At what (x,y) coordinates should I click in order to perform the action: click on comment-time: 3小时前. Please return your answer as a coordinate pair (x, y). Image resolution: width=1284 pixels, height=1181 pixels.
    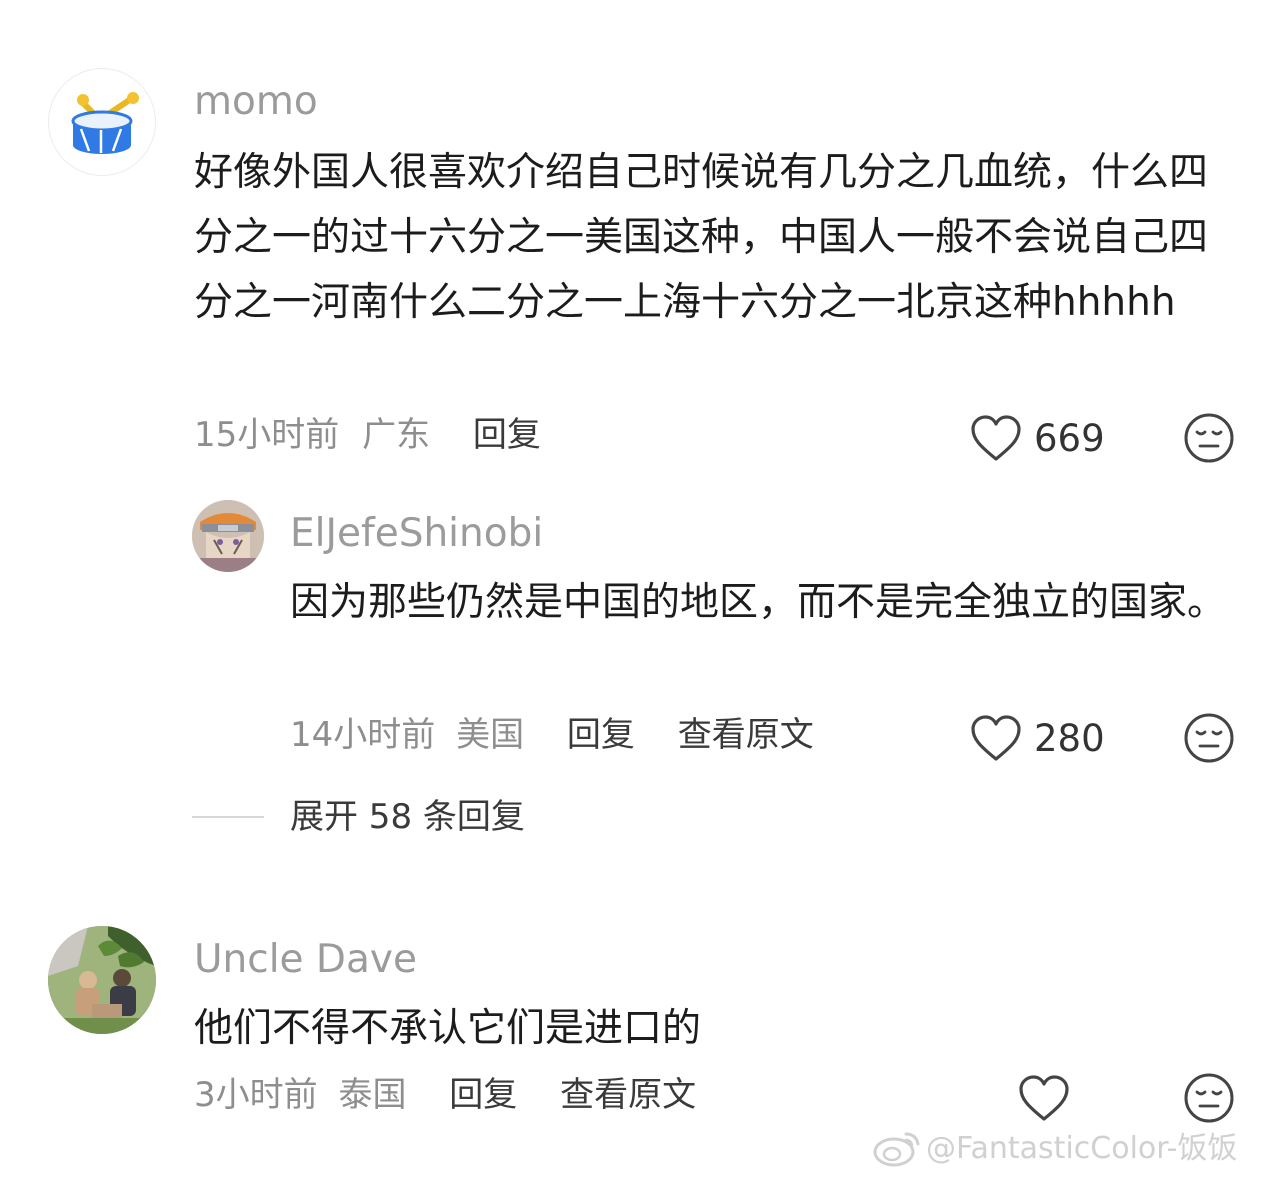
    Looking at the image, I should click on (256, 1095).